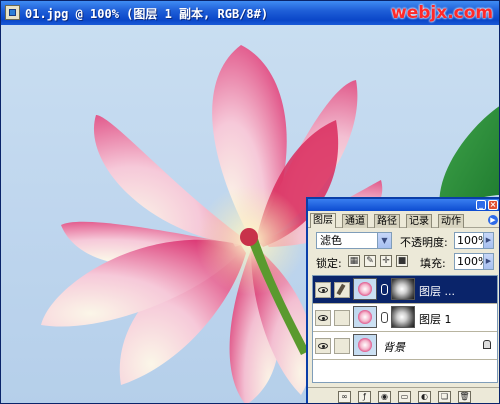  Describe the element at coordinates (481, 205) in the screenshot. I see `minimize-icon: _` at that location.